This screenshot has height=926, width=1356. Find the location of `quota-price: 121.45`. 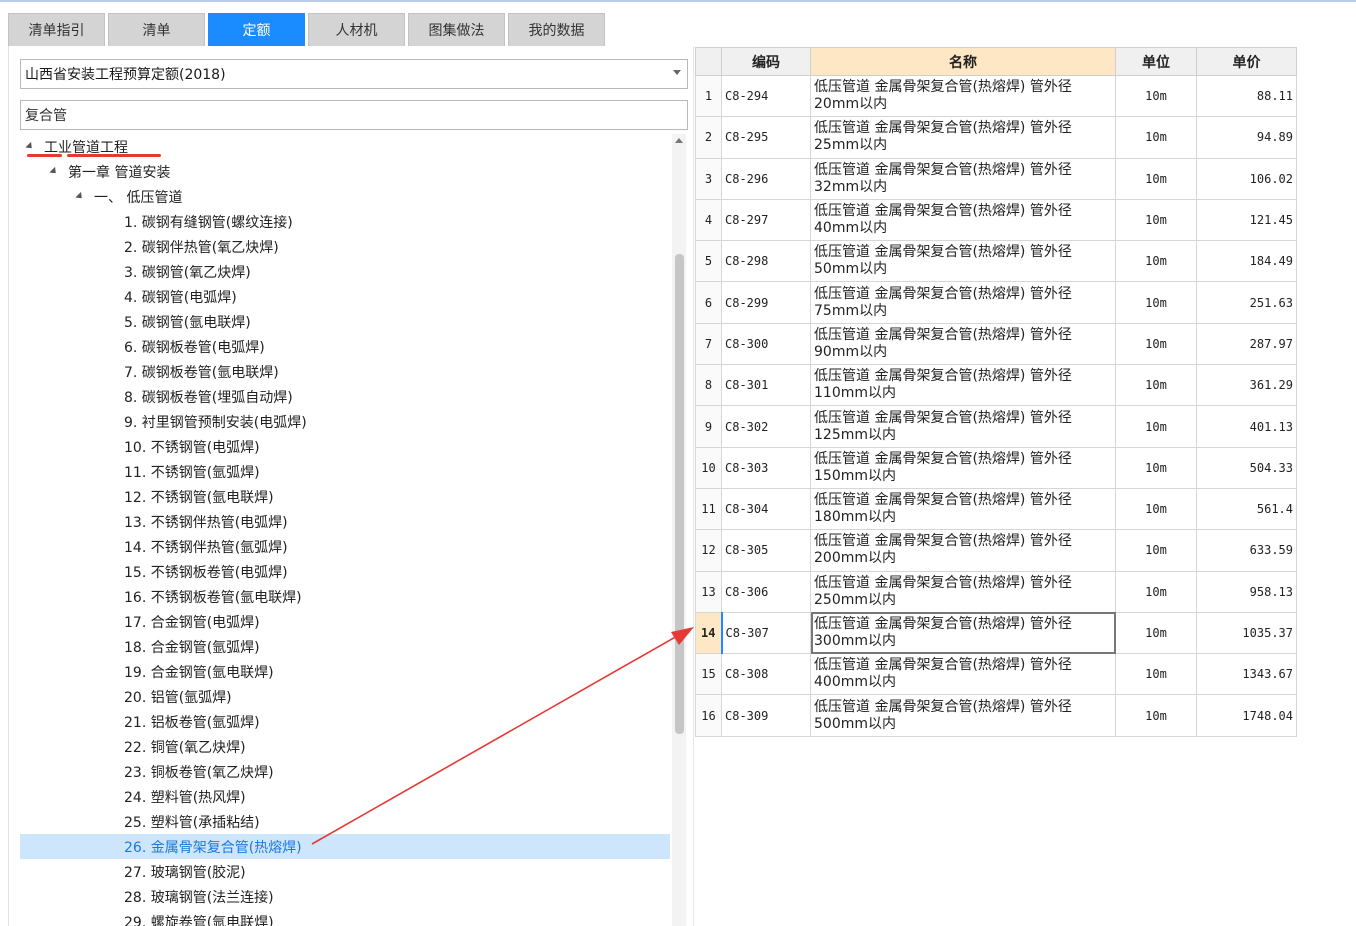

quota-price: 121.45 is located at coordinates (1246, 220).